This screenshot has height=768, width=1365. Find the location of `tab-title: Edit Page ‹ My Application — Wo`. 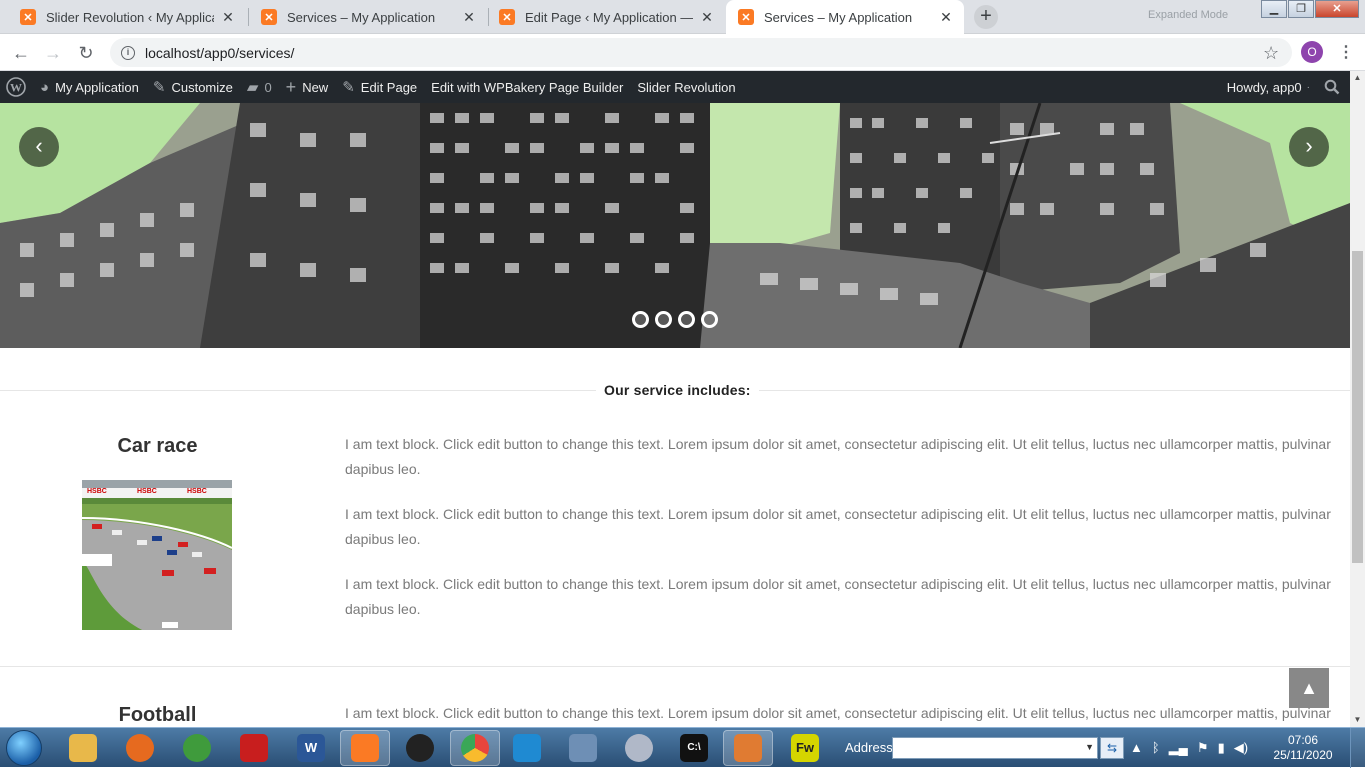

tab-title: Edit Page ‹ My Application — Wo is located at coordinates (609, 17).